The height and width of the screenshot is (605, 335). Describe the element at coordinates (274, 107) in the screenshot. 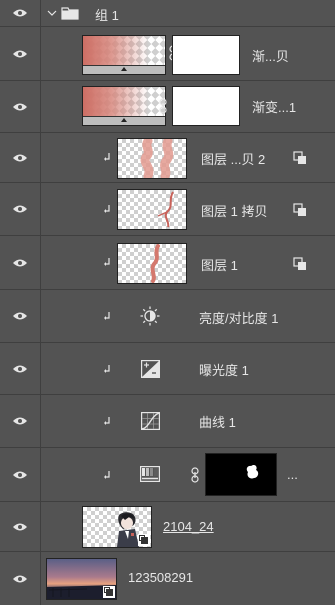

I see `layer-name: 渐变...1` at that location.